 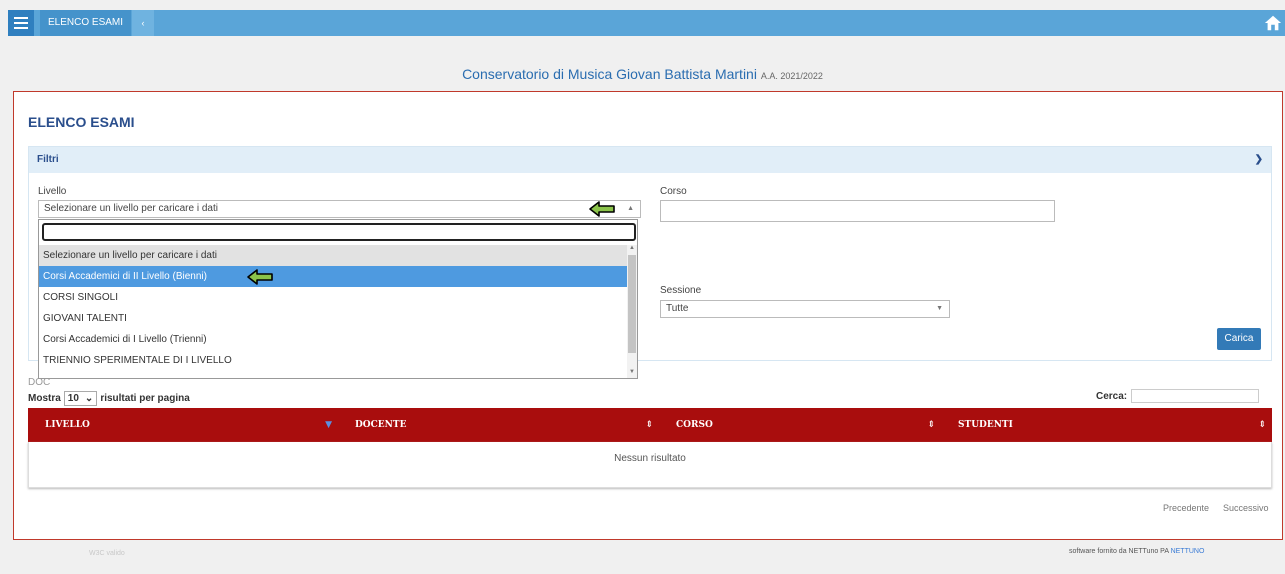 I want to click on menu-icon, so click(x=21, y=23).